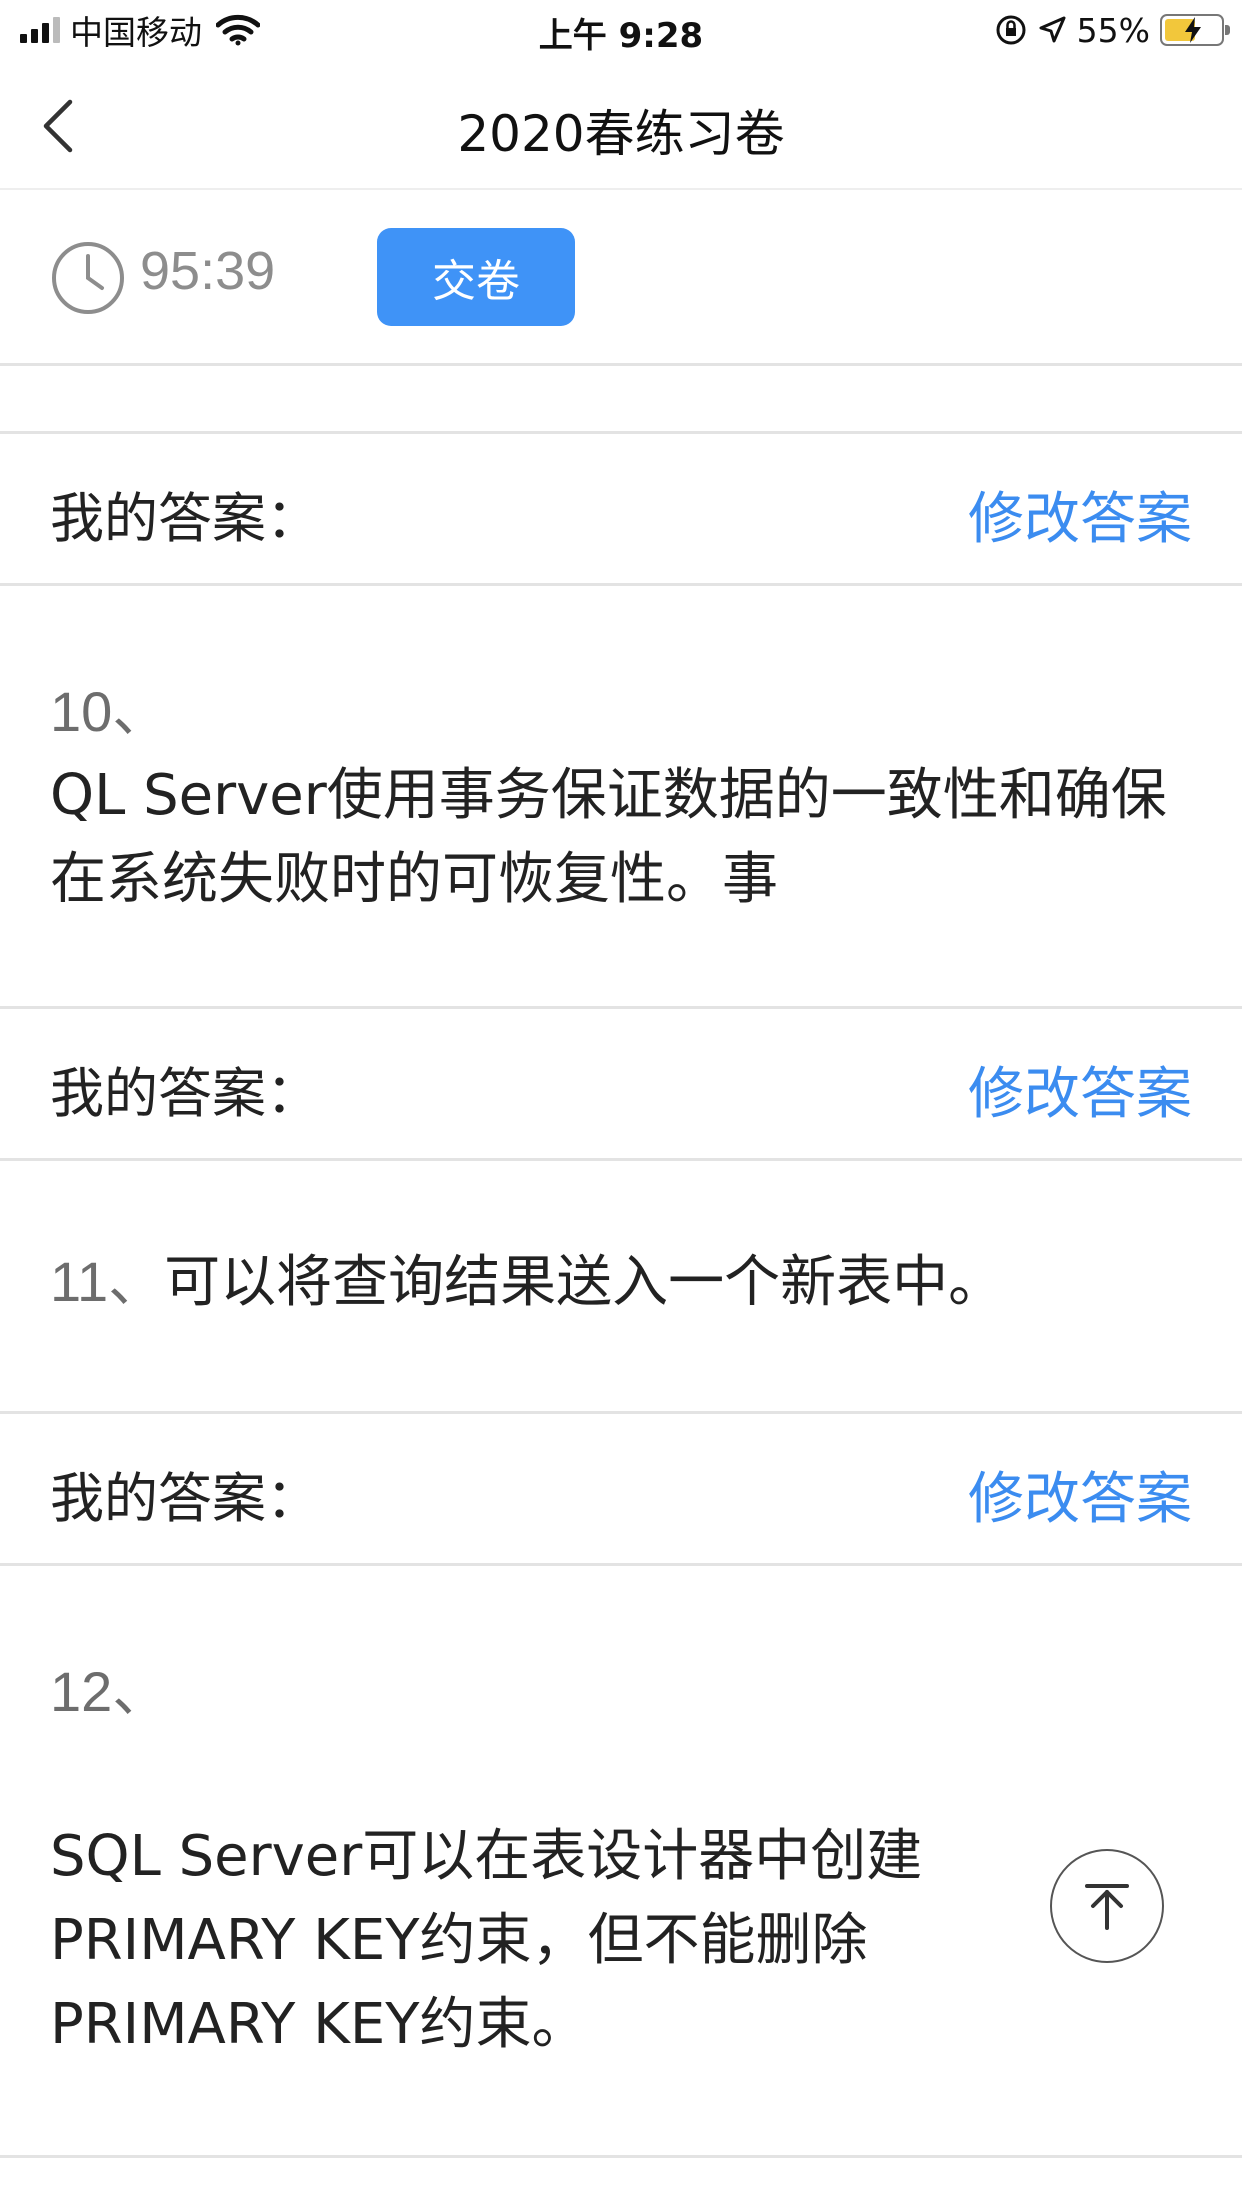  What do you see at coordinates (476, 277) in the screenshot?
I see `submit-exam-button: 交卷` at bounding box center [476, 277].